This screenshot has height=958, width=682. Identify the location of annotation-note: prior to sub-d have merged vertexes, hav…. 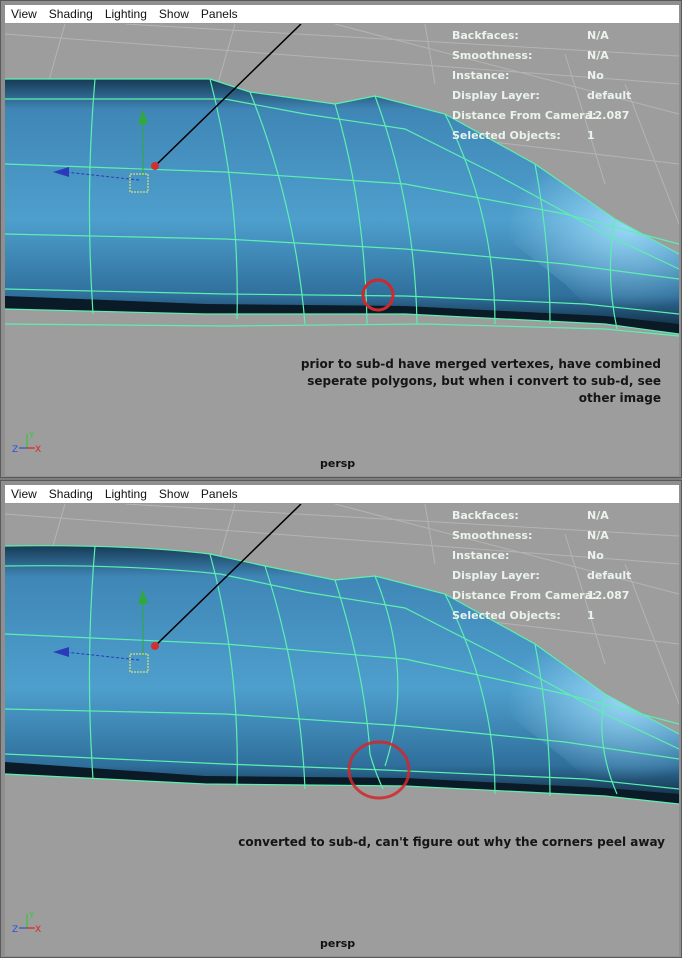
(481, 381).